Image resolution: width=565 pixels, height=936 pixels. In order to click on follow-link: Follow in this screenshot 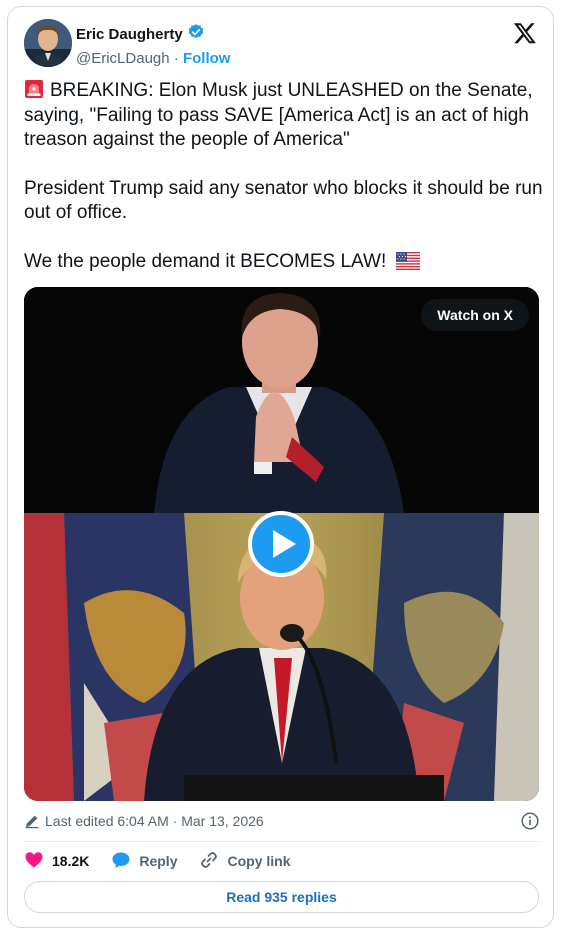, I will do `click(207, 58)`.